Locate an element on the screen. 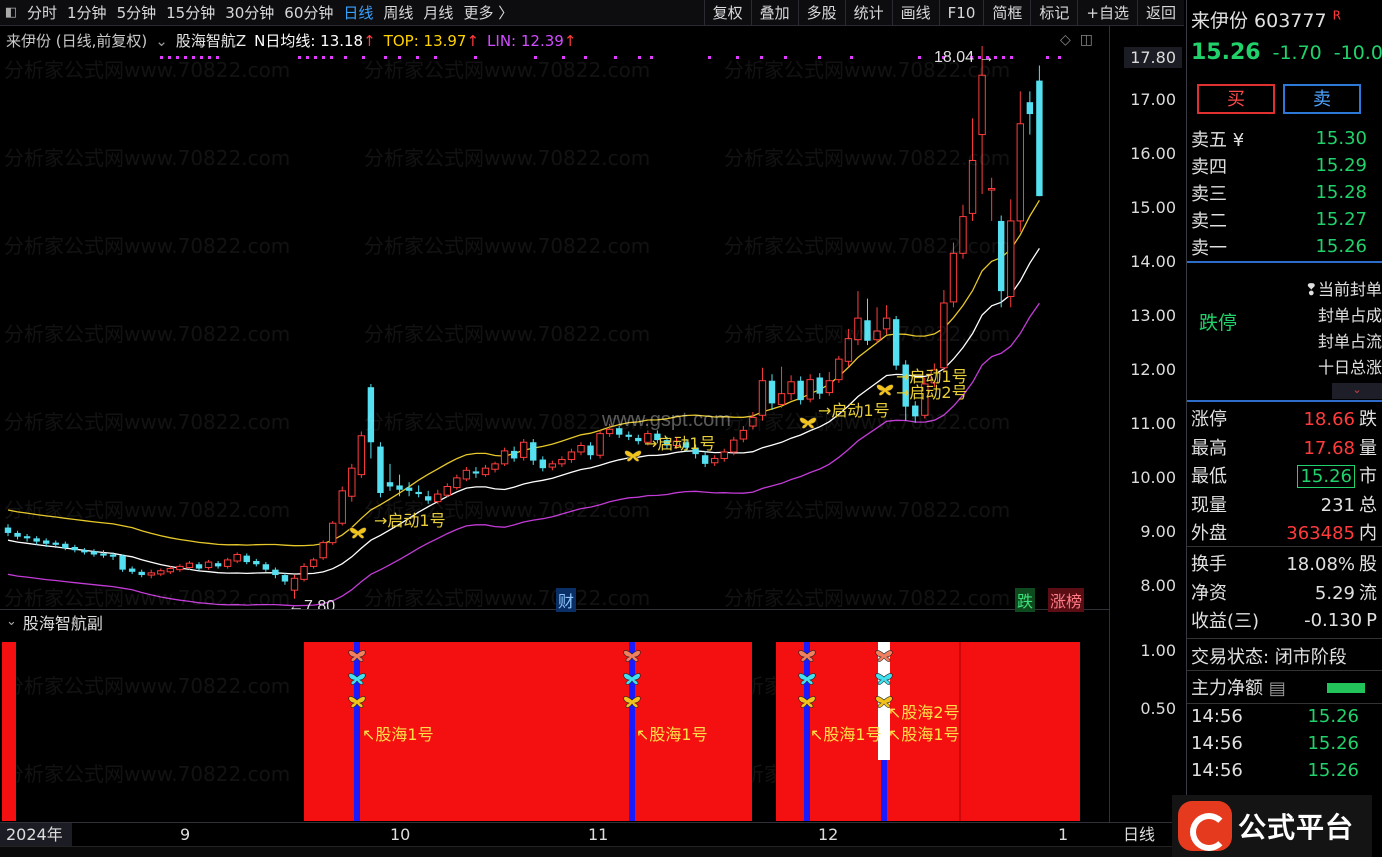  limit-status: 跌停 is located at coordinates (1218, 323).